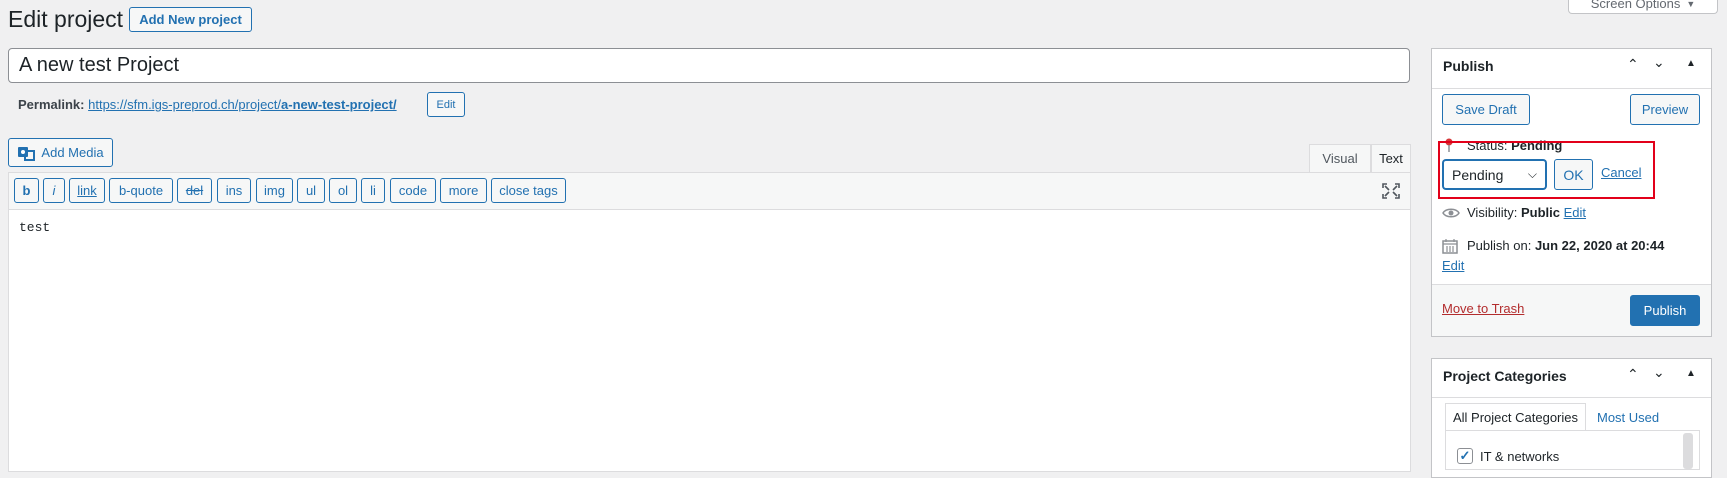 This screenshot has height=478, width=1727. Describe the element at coordinates (1633, 374) in the screenshot. I see `categories-move-up-icon: ⌃` at that location.